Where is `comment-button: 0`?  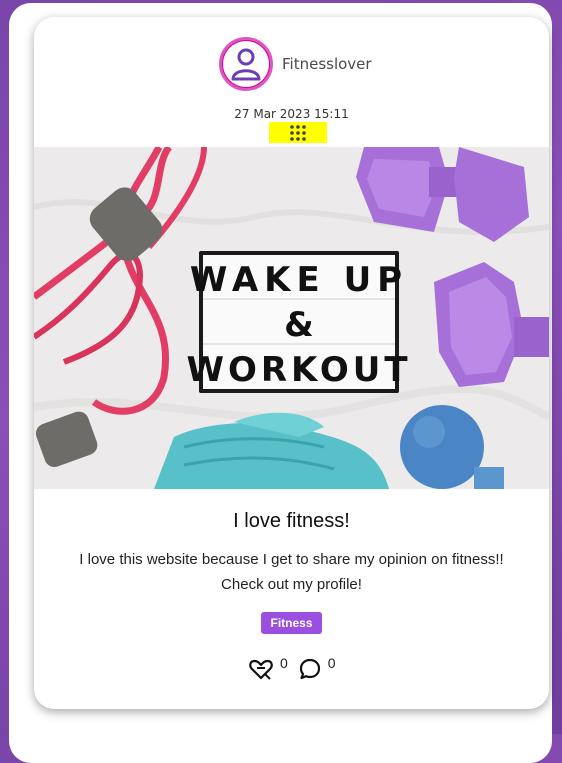
comment-button: 0 is located at coordinates (317, 668).